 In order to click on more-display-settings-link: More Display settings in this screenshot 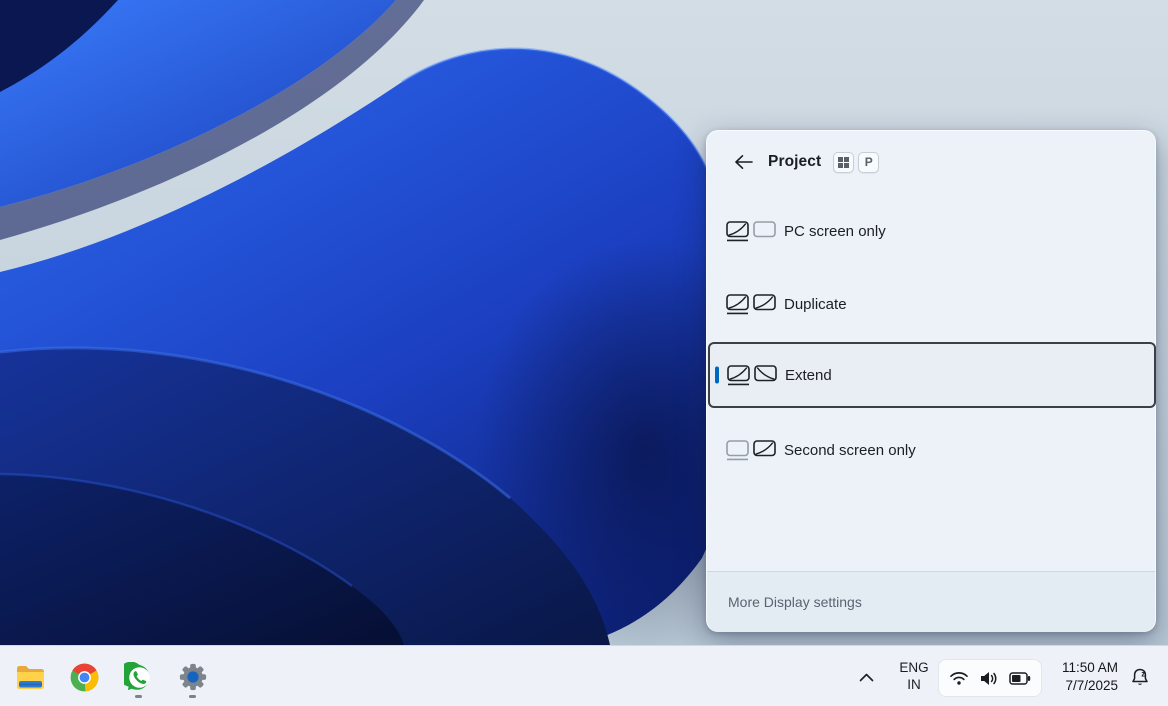, I will do `click(931, 601)`.